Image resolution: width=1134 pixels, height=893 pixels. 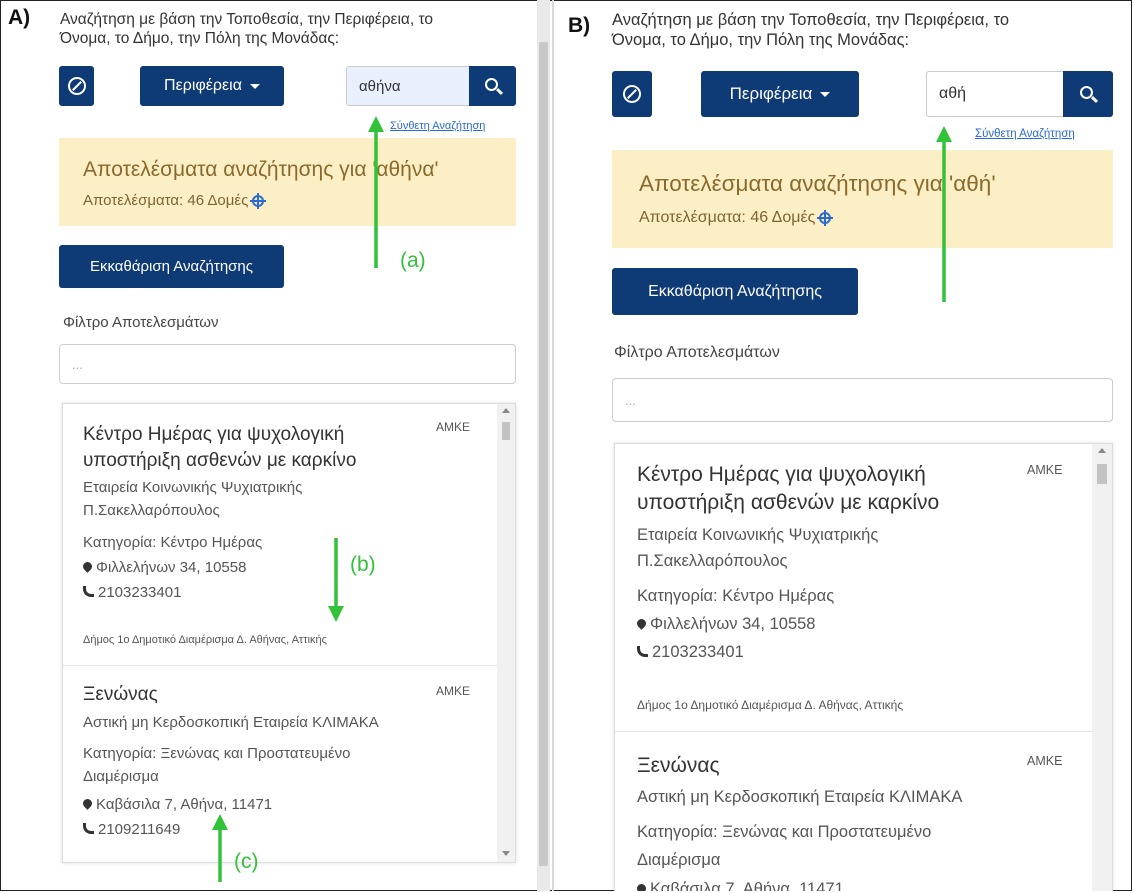 What do you see at coordinates (376, 124) in the screenshot?
I see `arrow-a-head` at bounding box center [376, 124].